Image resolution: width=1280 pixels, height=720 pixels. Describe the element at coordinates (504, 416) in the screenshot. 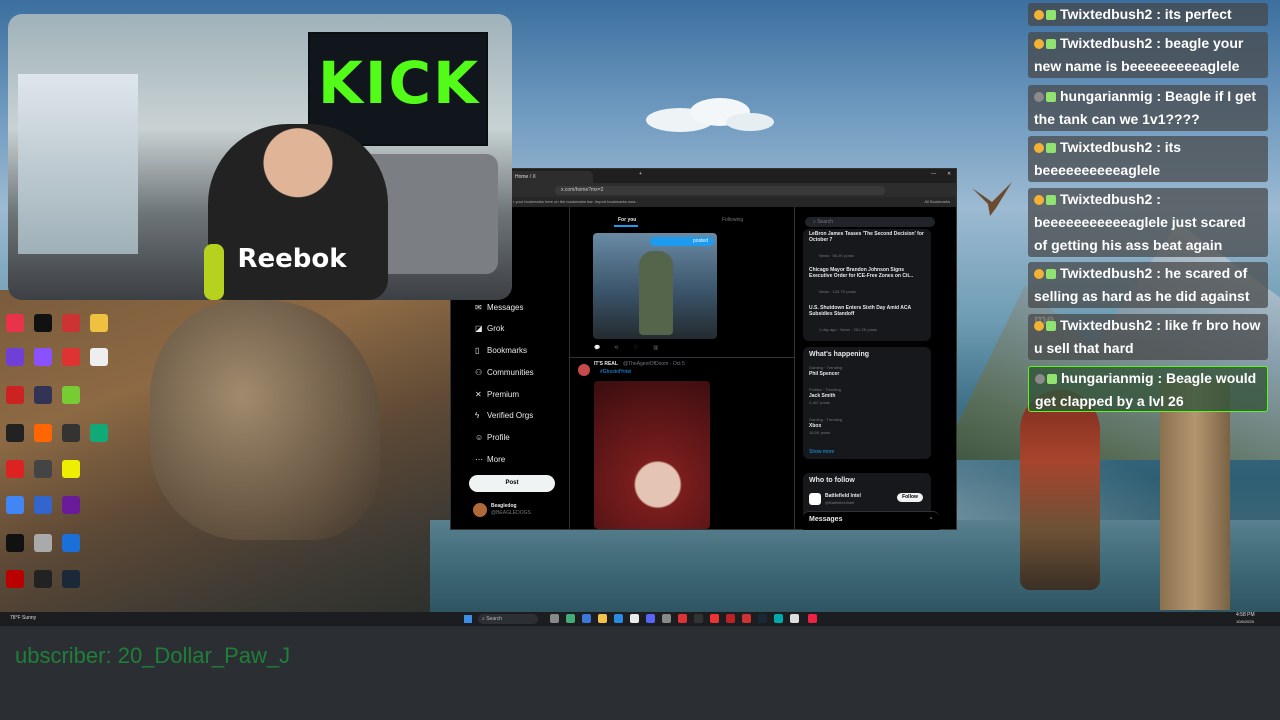

I see `nav-verified-orgs: ϟ Verified Orgs` at that location.